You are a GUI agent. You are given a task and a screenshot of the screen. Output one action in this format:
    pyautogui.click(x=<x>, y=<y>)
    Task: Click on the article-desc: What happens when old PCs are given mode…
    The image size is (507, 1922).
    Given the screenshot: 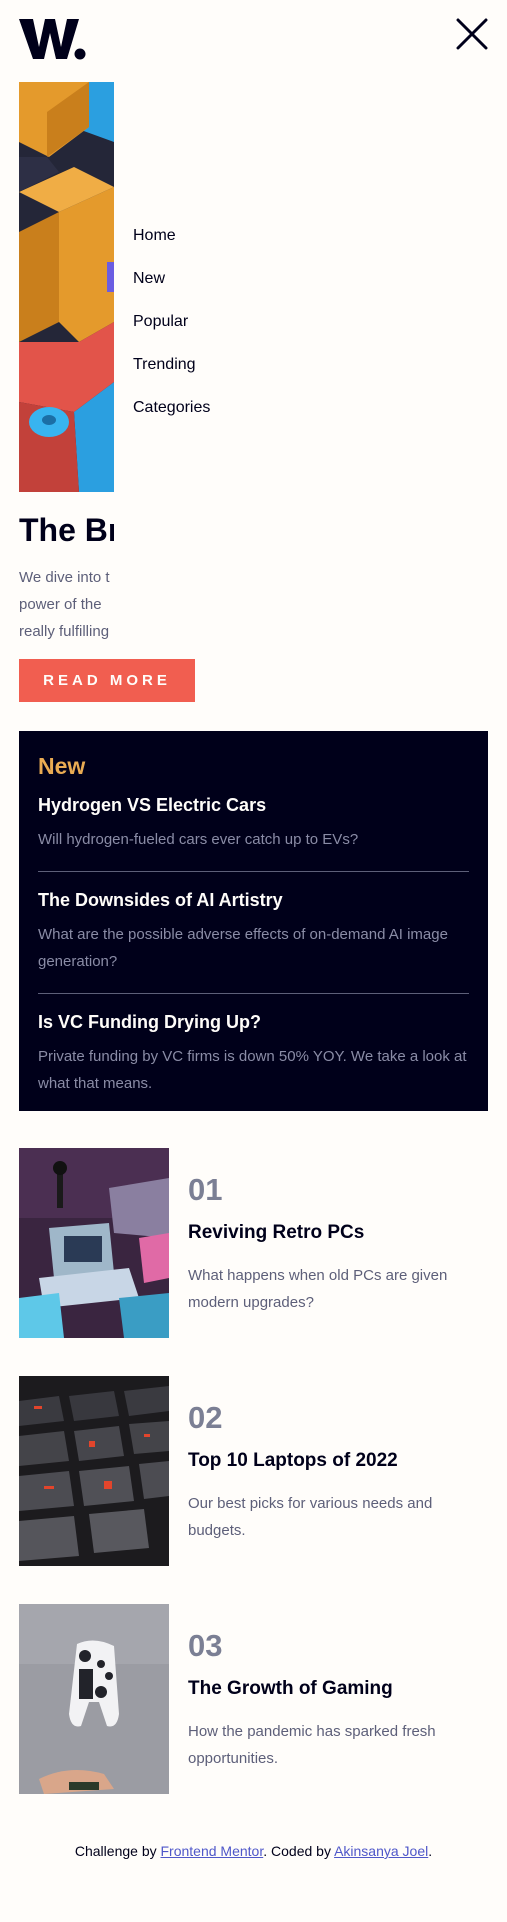 What is the action you would take?
    pyautogui.click(x=318, y=1289)
    